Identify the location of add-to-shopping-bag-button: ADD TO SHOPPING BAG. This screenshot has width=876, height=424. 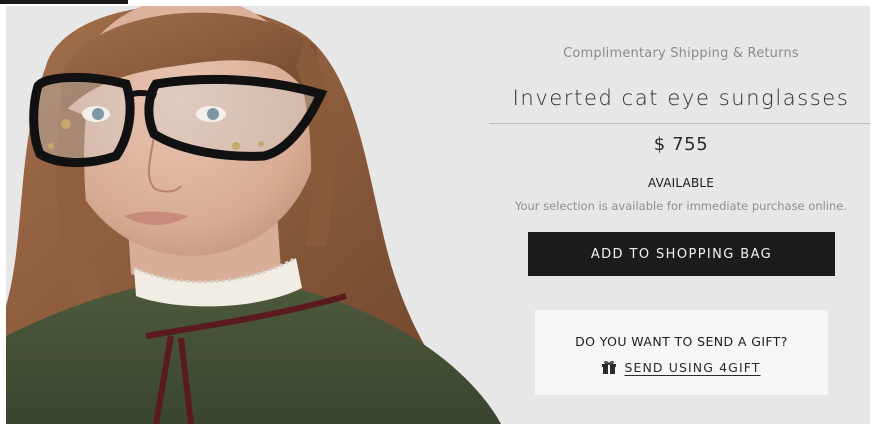
(681, 254).